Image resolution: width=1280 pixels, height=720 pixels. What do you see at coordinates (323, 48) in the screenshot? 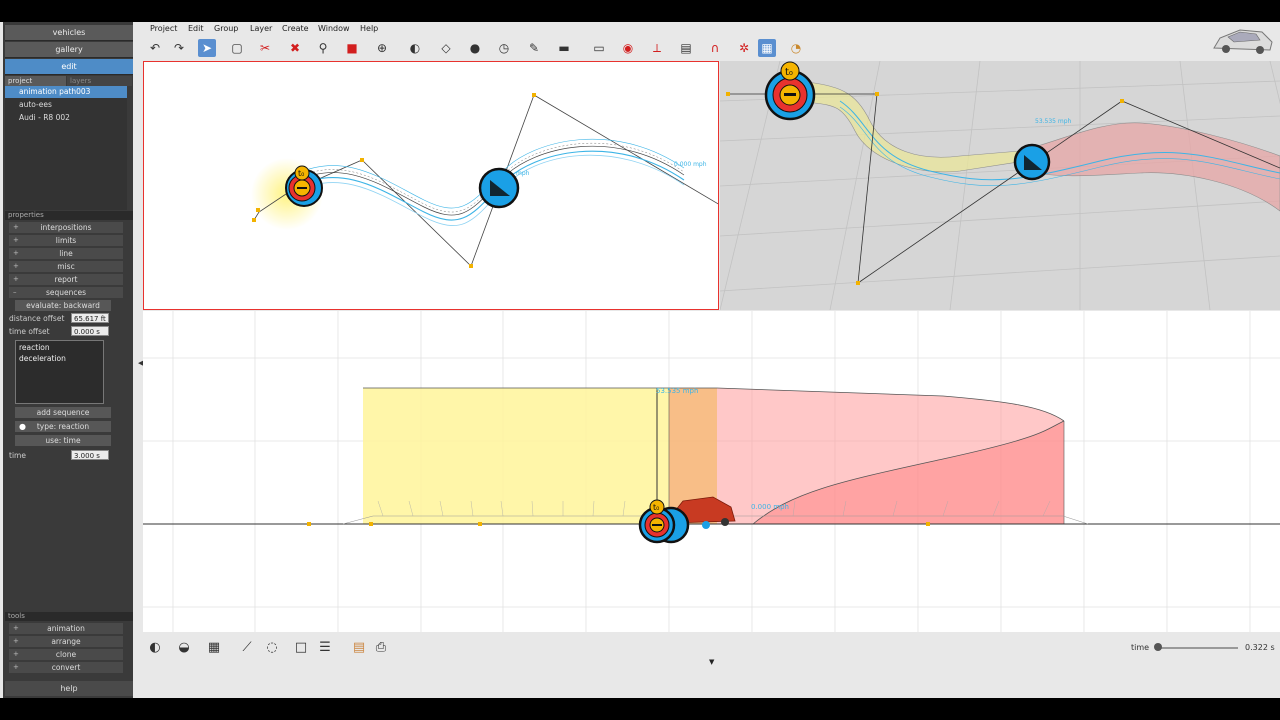
I see `zoom-icon: ⚲` at bounding box center [323, 48].